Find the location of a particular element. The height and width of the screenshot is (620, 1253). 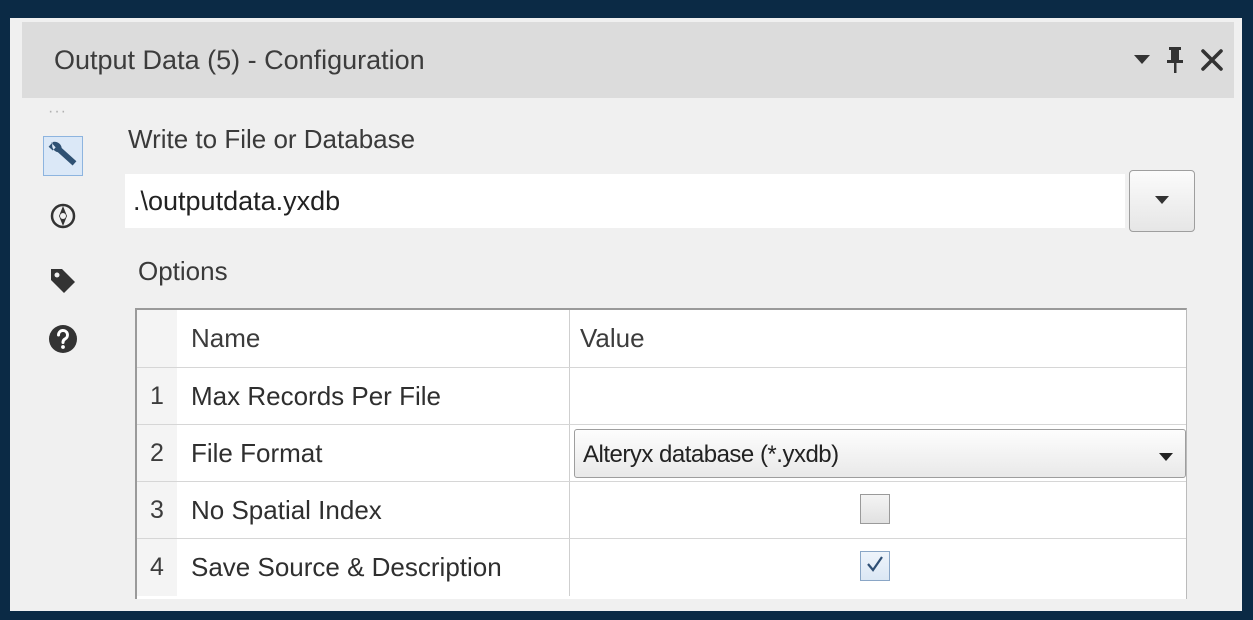

tag-icon is located at coordinates (63, 283).